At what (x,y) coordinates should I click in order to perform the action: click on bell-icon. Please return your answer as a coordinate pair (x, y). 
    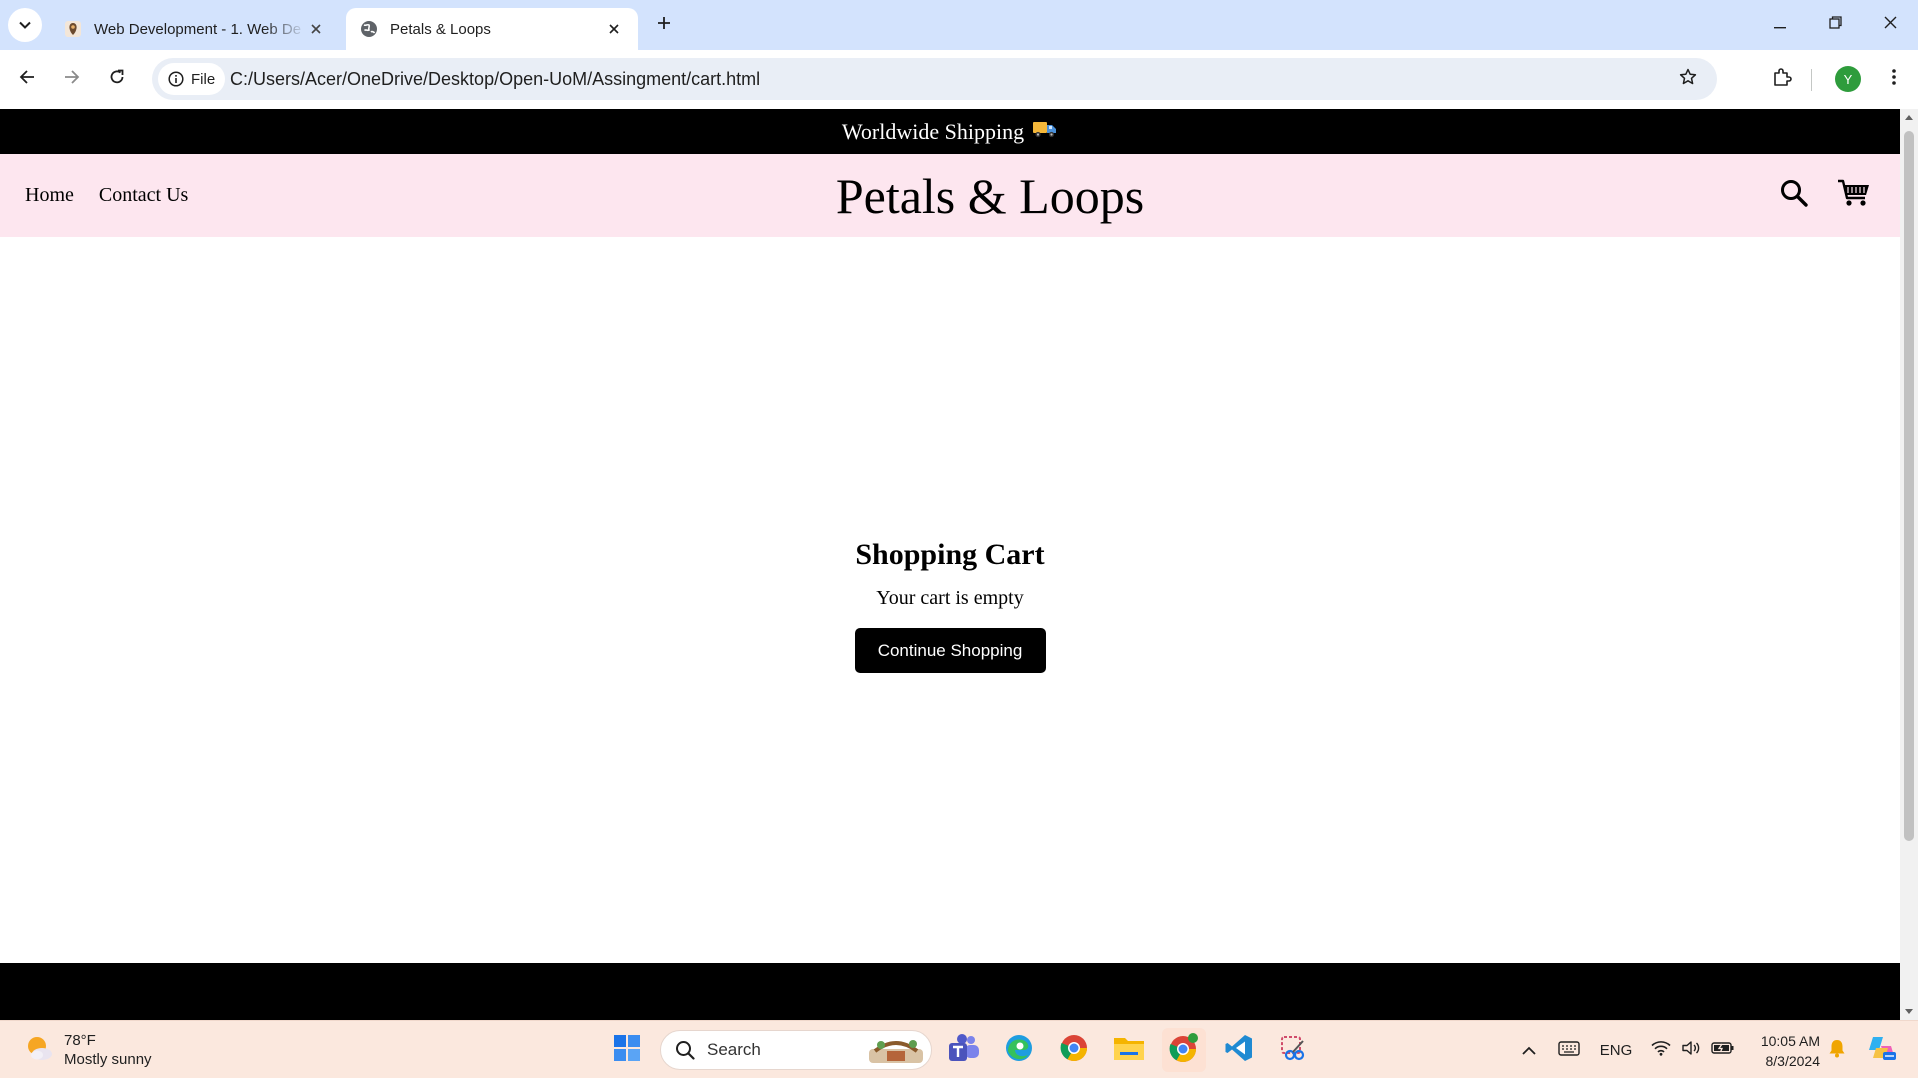
    Looking at the image, I should click on (1837, 1050).